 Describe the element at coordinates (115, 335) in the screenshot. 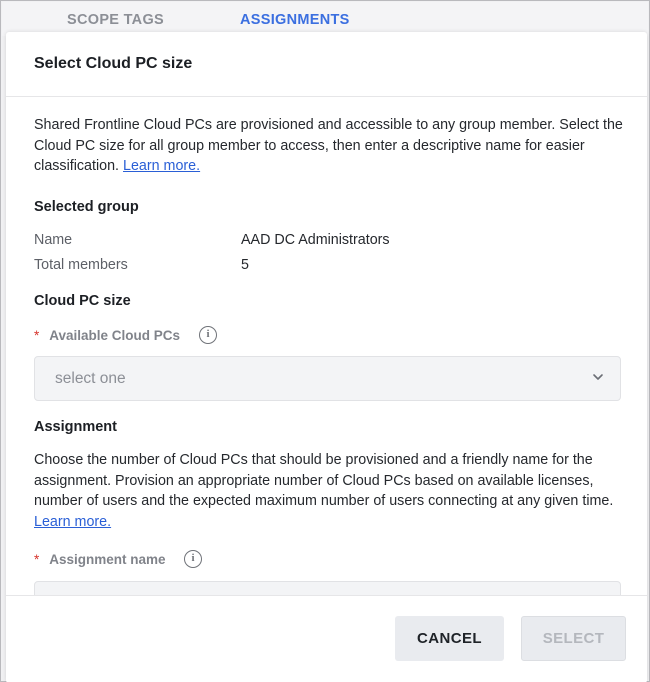

I see `available-cloud-pcs-text: Available Cloud PCs` at that location.